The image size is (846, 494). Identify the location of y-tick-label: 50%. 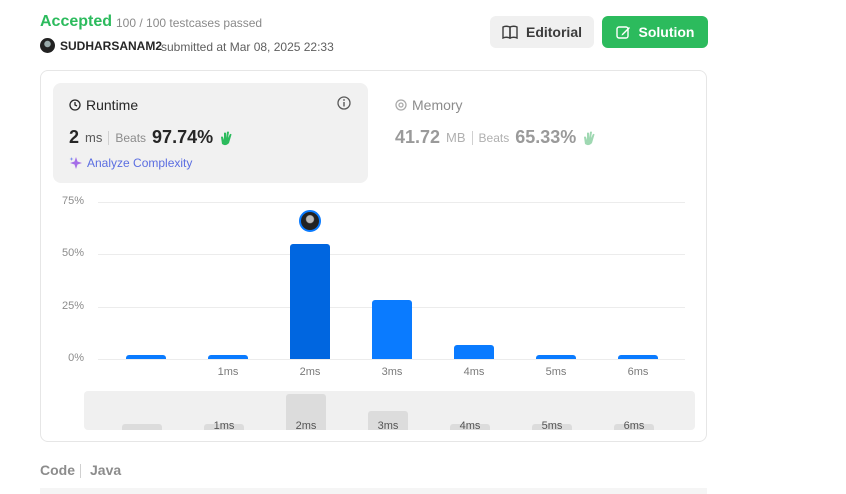
(72, 253).